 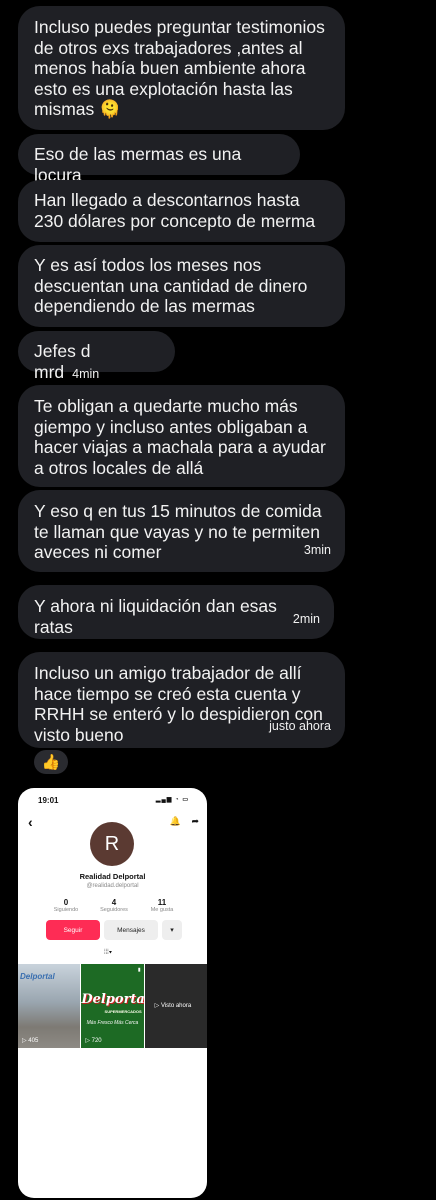 I want to click on profile-stats: 0 Siguiendo 4 Seguidores 11 Me gusta, so click(x=114, y=905).